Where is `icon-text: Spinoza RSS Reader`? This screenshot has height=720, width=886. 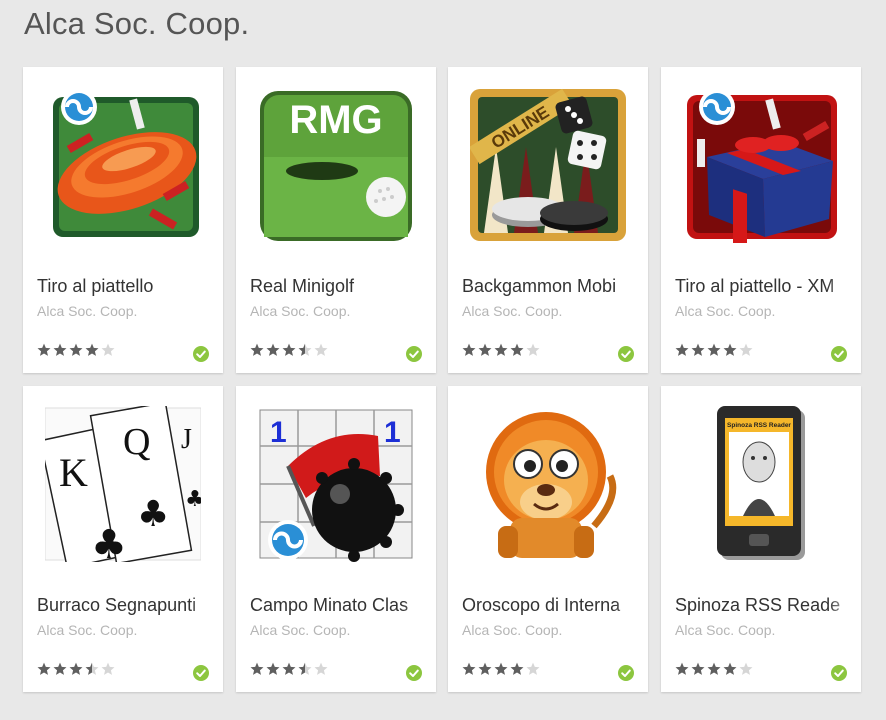 icon-text: Spinoza RSS Reader is located at coordinates (759, 425).